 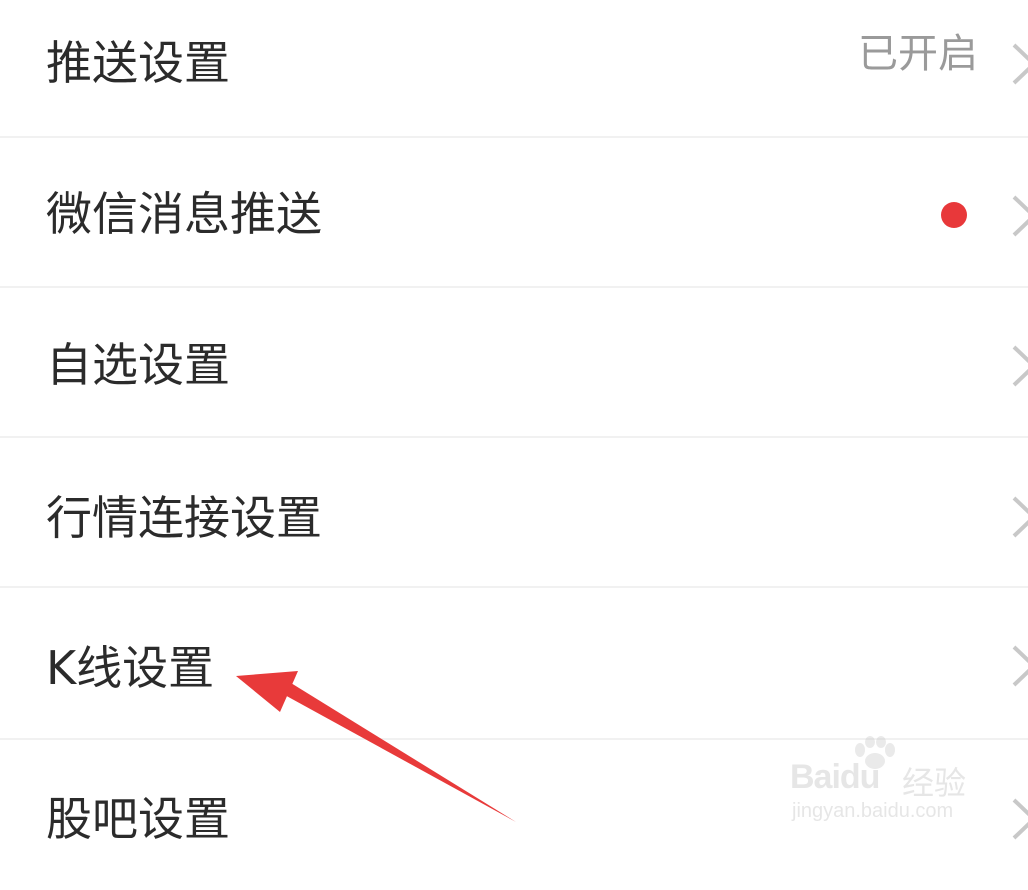 What do you see at coordinates (835, 777) in the screenshot?
I see `watermark-brand: Baidu` at bounding box center [835, 777].